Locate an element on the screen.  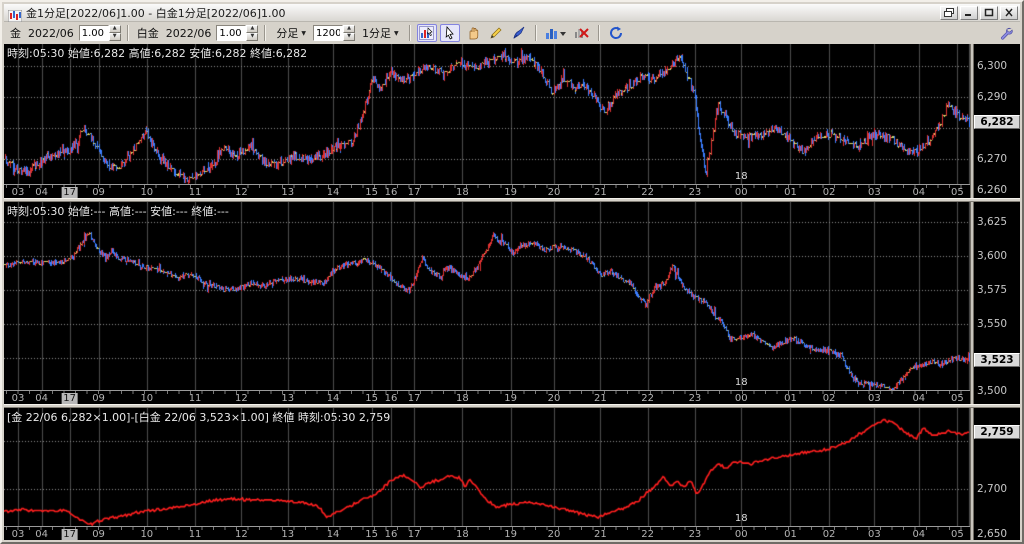
x-axis-label: 16 is located at coordinates (391, 534).